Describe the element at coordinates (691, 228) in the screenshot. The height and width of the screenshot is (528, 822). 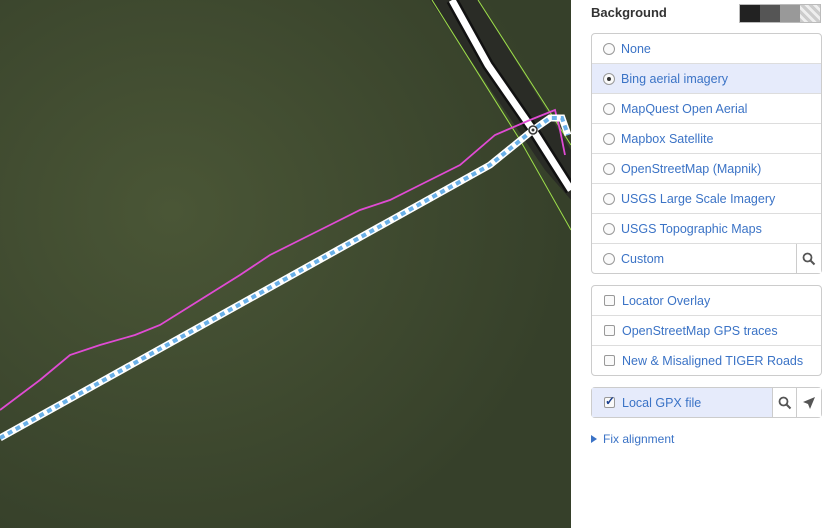
I see `imagery-label: USGS Topographic Maps` at that location.